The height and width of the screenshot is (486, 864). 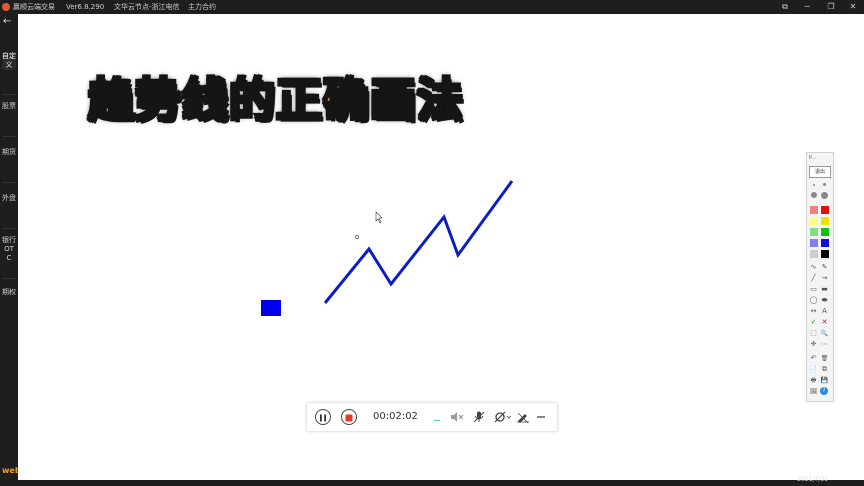 I want to click on toolbox-exit-button: 退出, so click(x=820, y=172).